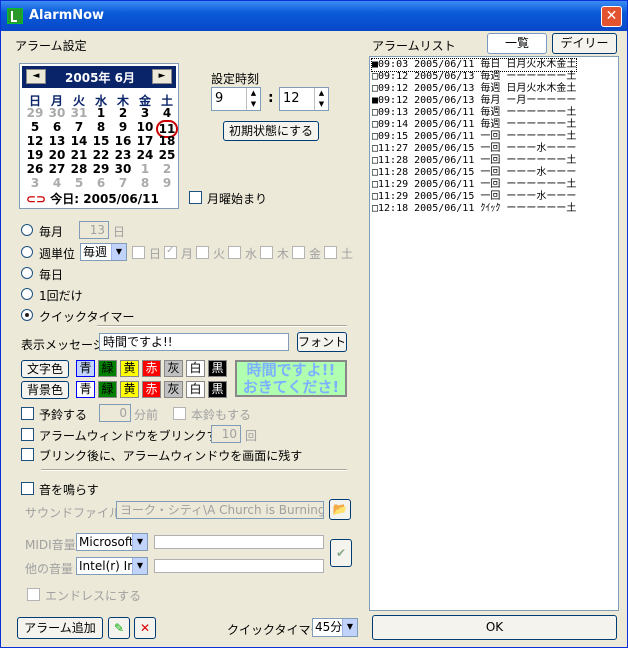  Describe the element at coordinates (335, 627) in the screenshot. I see `quick-timer-select: 45分 ▼` at that location.